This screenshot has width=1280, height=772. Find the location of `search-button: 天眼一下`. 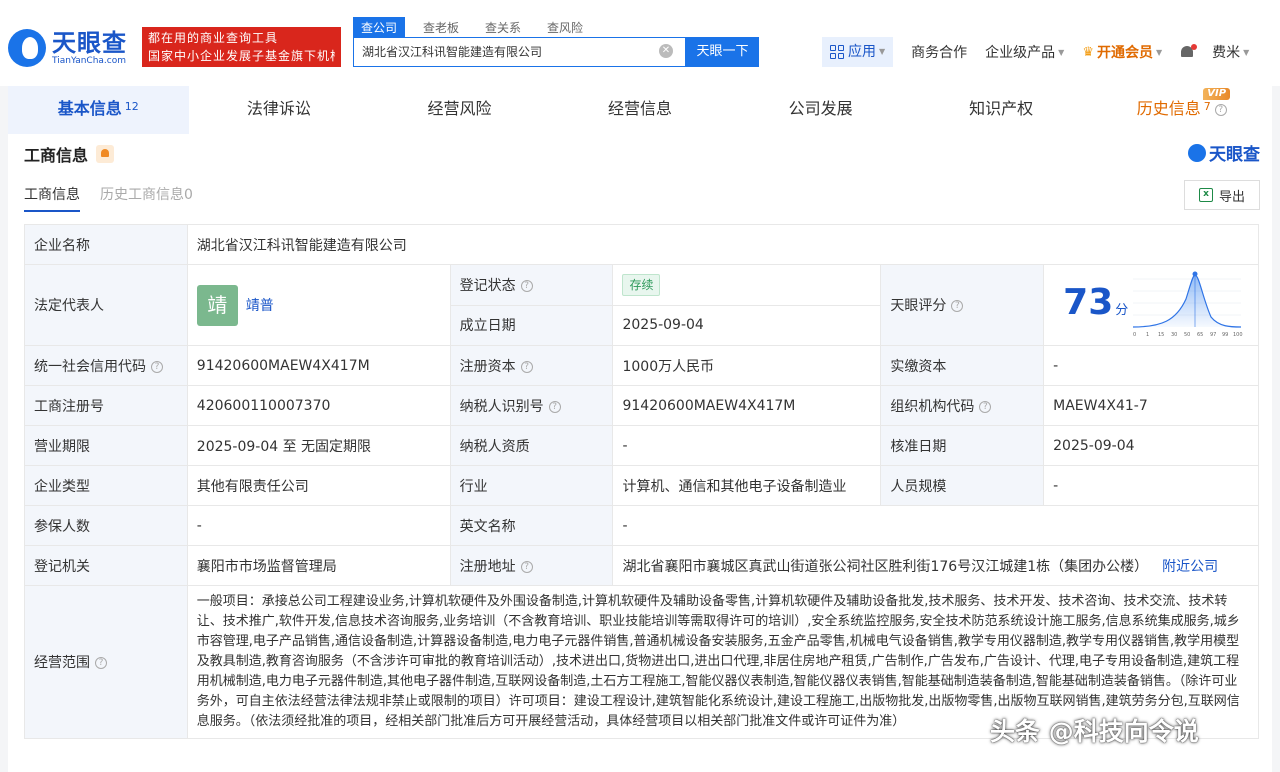

search-button: 天眼一下 is located at coordinates (722, 52).